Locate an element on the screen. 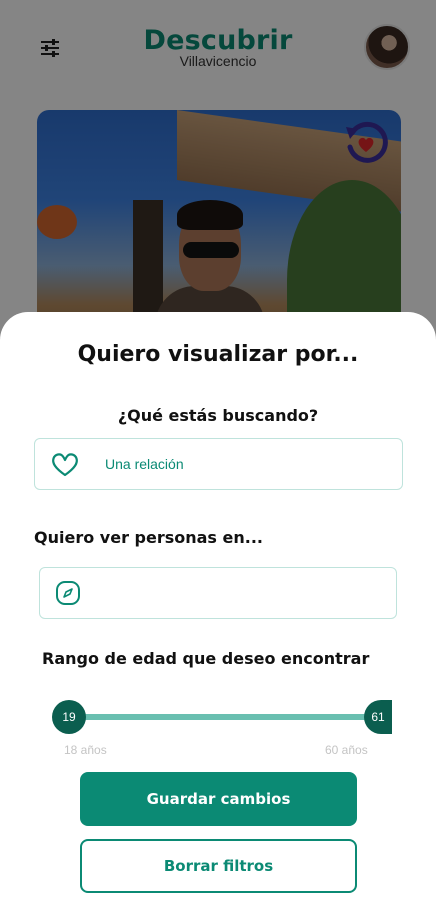 This screenshot has height=900, width=436. looking-for-label: ¿Qué estás buscando? is located at coordinates (218, 415).